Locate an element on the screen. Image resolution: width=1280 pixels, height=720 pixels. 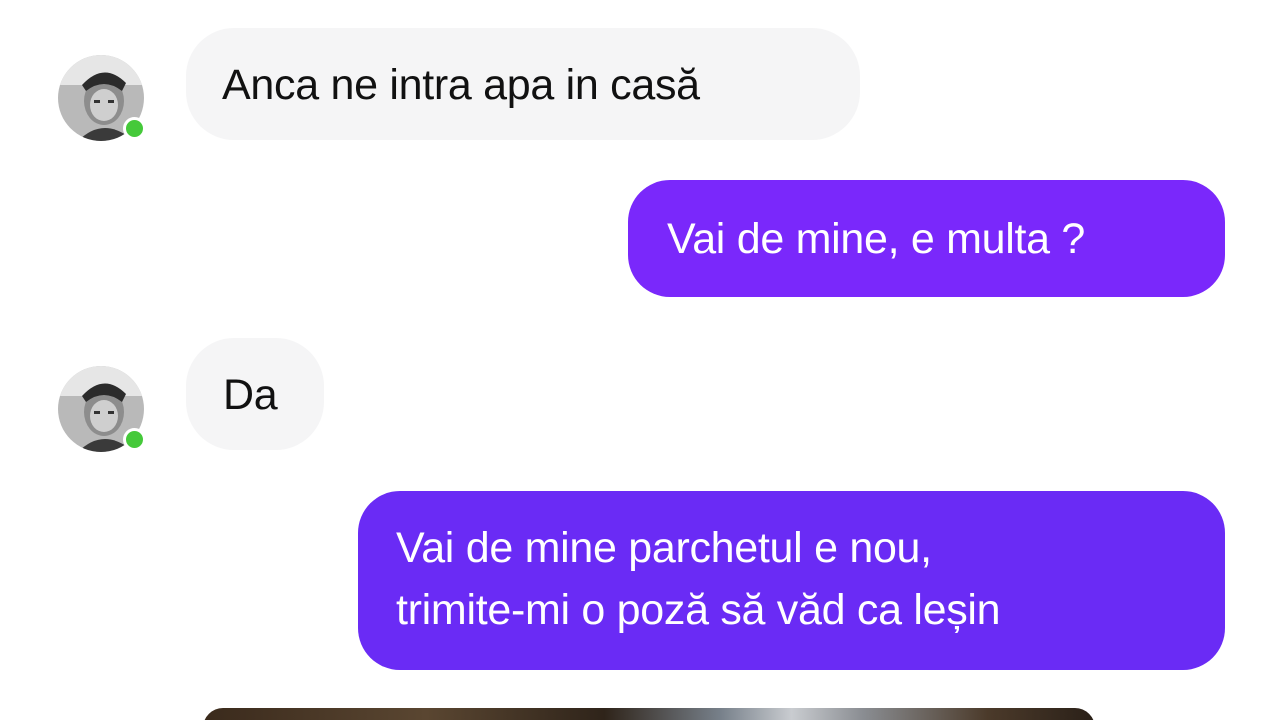
message-bubble-incoming: Anca ne intra apa in casă is located at coordinates (523, 84).